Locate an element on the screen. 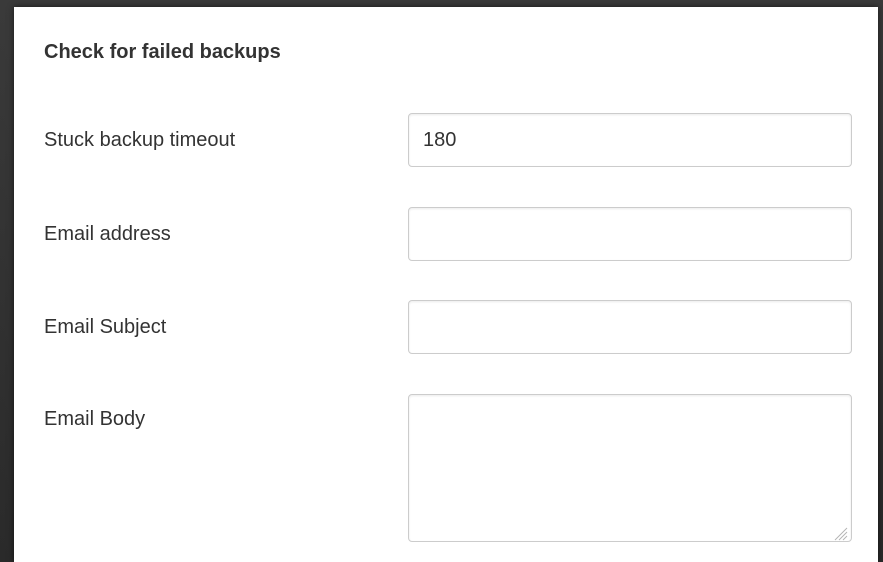 This screenshot has width=883, height=562. email-body-label: Email Body is located at coordinates (95, 419).